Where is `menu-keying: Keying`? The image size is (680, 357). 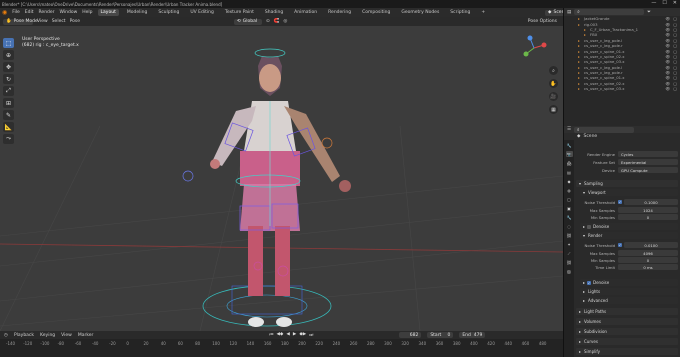
menu-keying: Keying is located at coordinates (47, 335).